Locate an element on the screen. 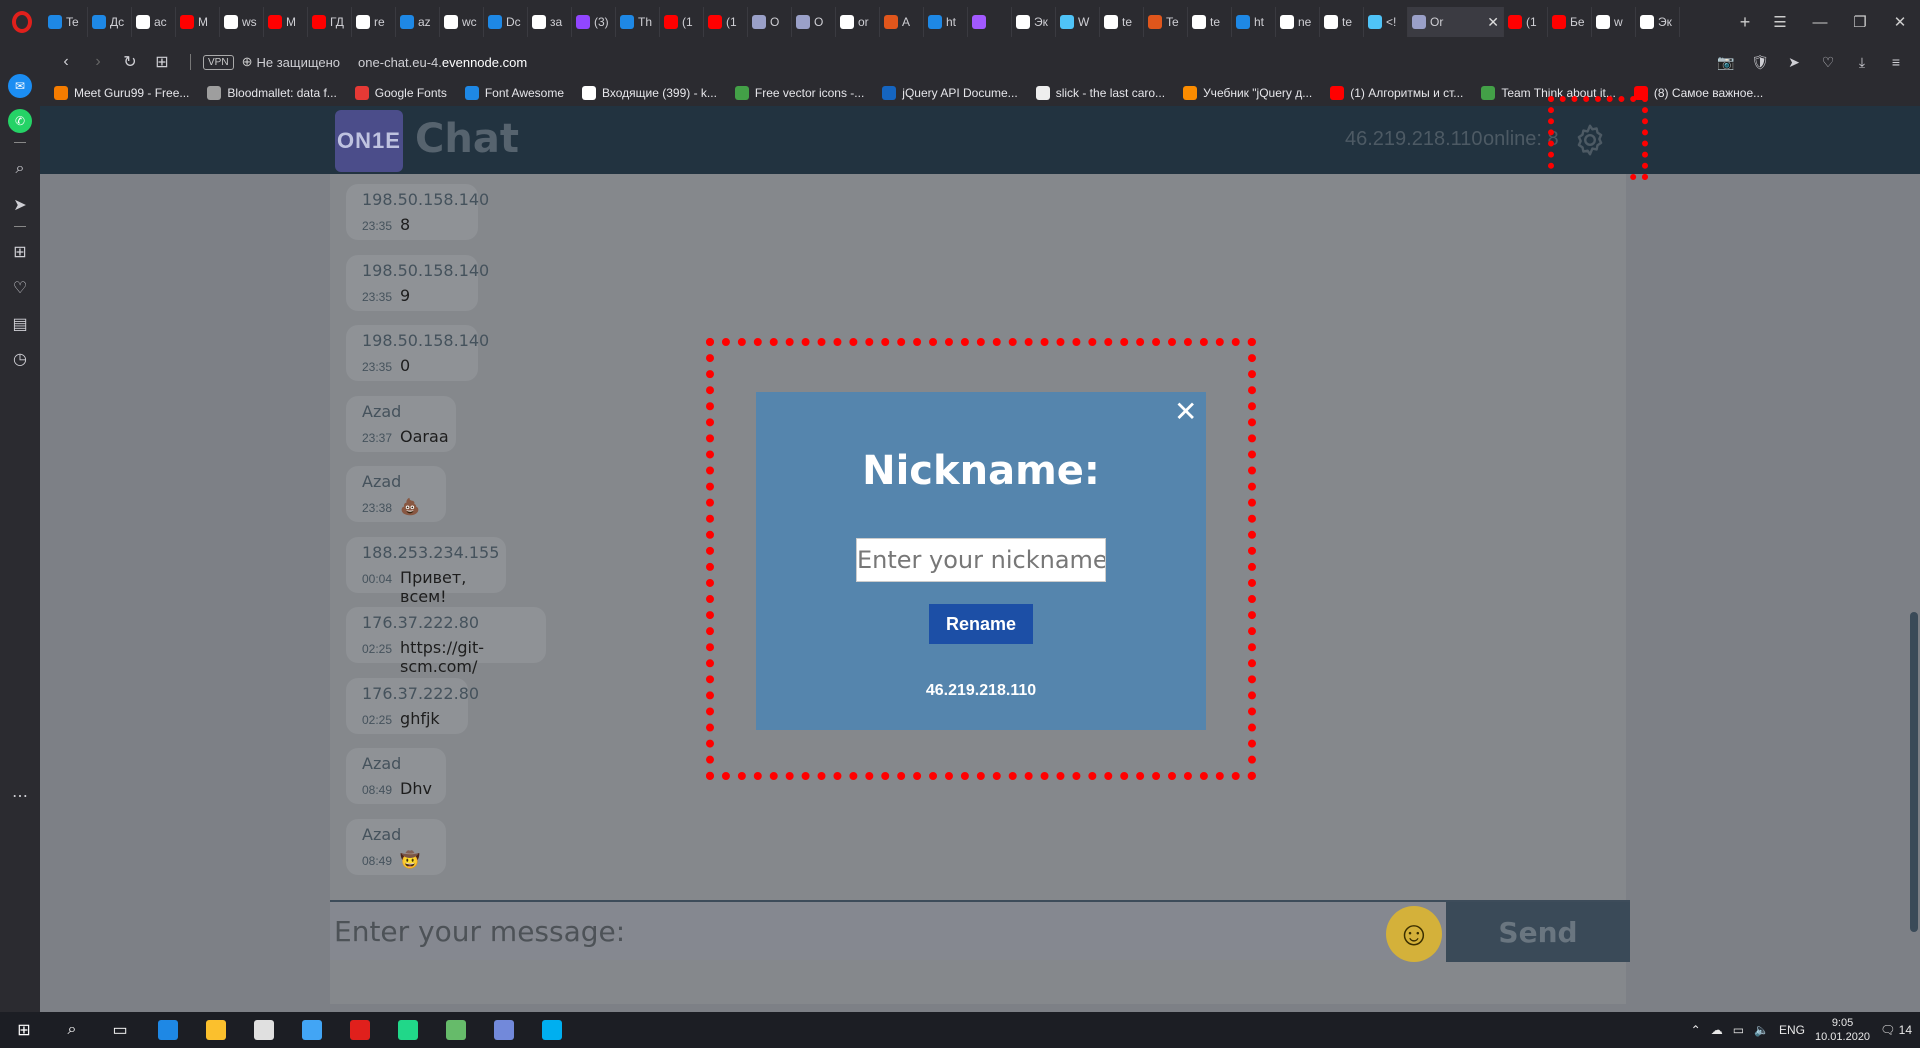  emoji-button: ☺ is located at coordinates (1414, 934).